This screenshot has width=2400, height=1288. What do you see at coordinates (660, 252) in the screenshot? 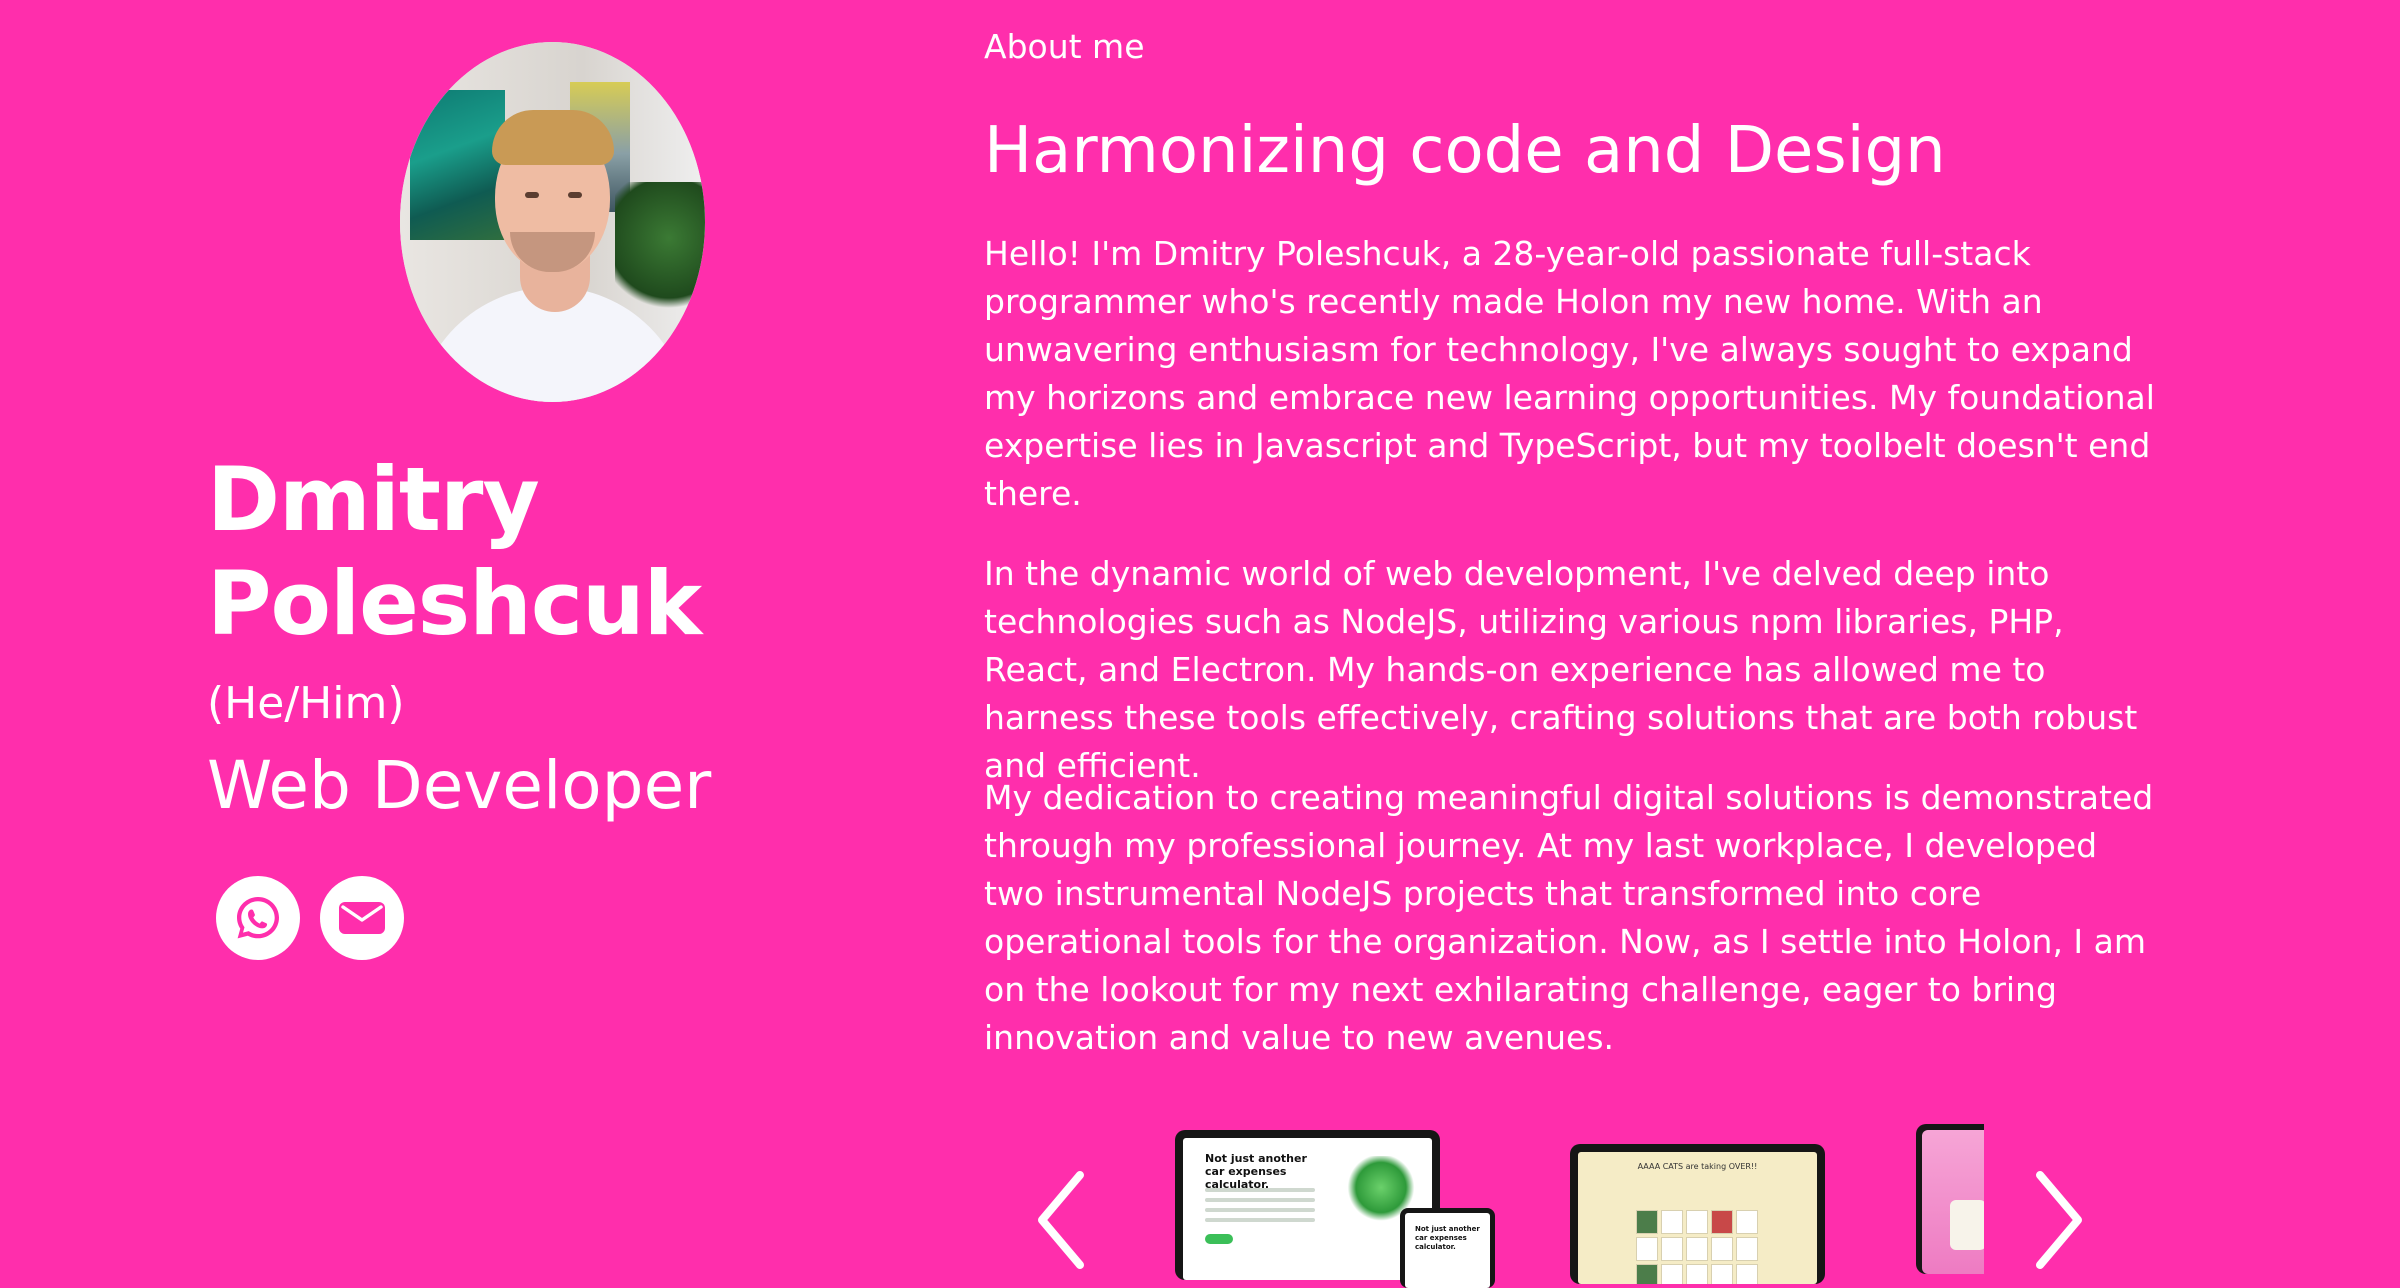
I see `photo-plant` at bounding box center [660, 252].